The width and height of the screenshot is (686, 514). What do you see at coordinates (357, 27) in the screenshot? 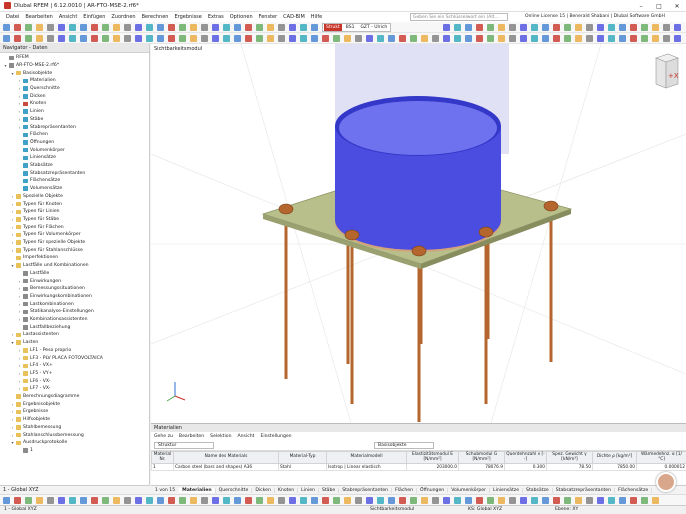
I see `loadcase-selector: Strukt BS1 GZT - Ulrich` at bounding box center [357, 27].